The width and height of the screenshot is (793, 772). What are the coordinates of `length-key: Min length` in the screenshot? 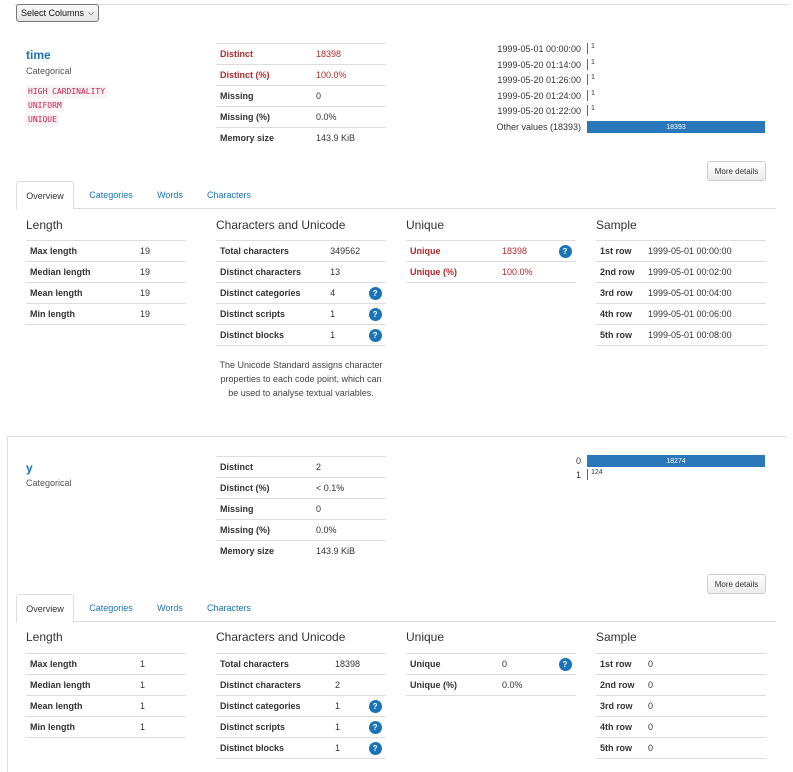 It's located at (81, 727).